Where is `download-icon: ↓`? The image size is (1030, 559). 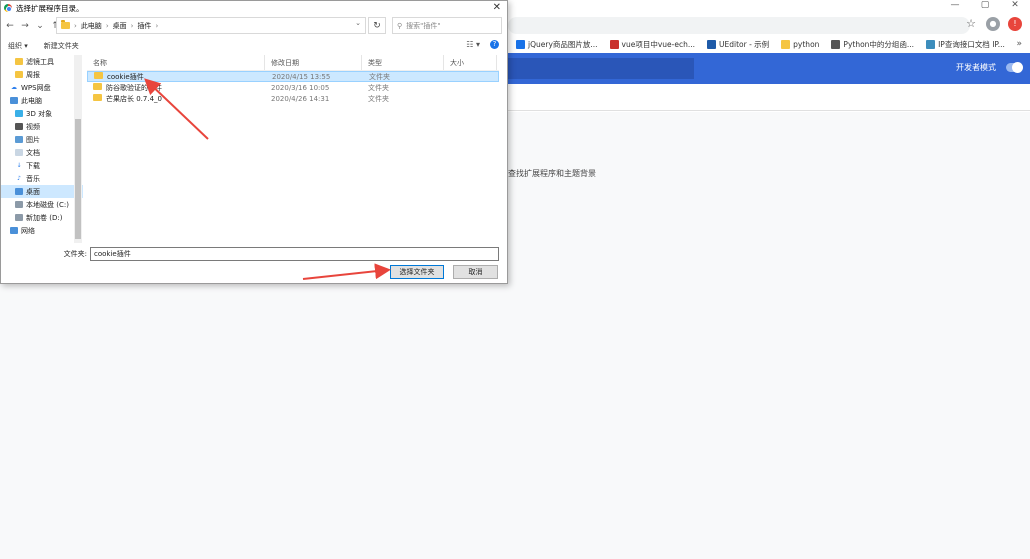 download-icon: ↓ is located at coordinates (19, 165).